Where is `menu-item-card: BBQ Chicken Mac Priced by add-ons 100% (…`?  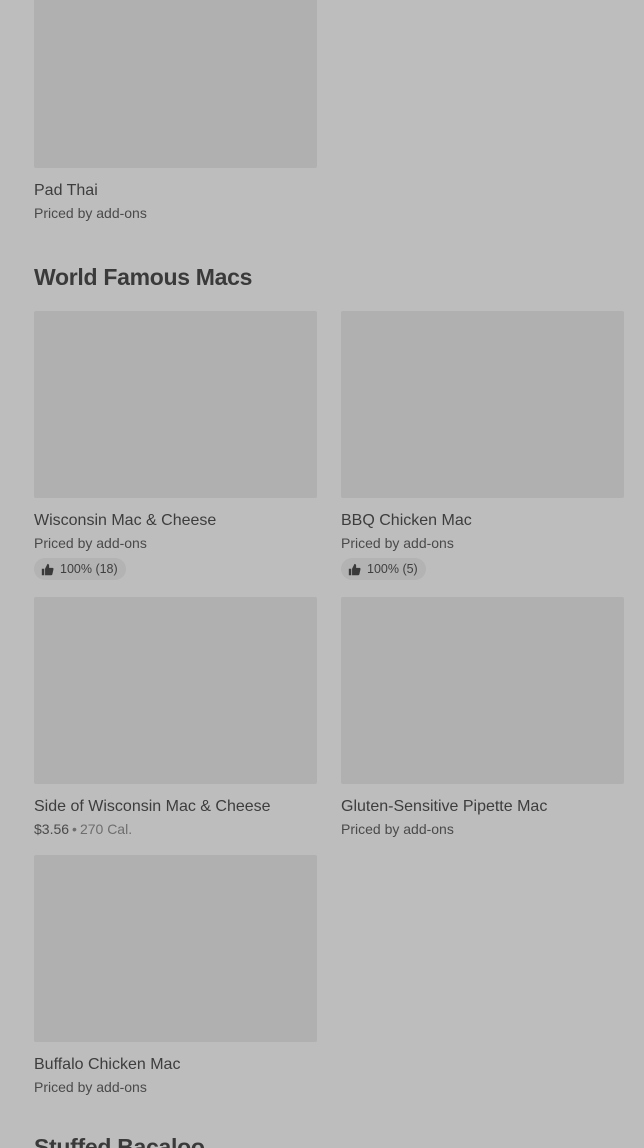 menu-item-card: BBQ Chicken Mac Priced by add-ons 100% (… is located at coordinates (482, 446).